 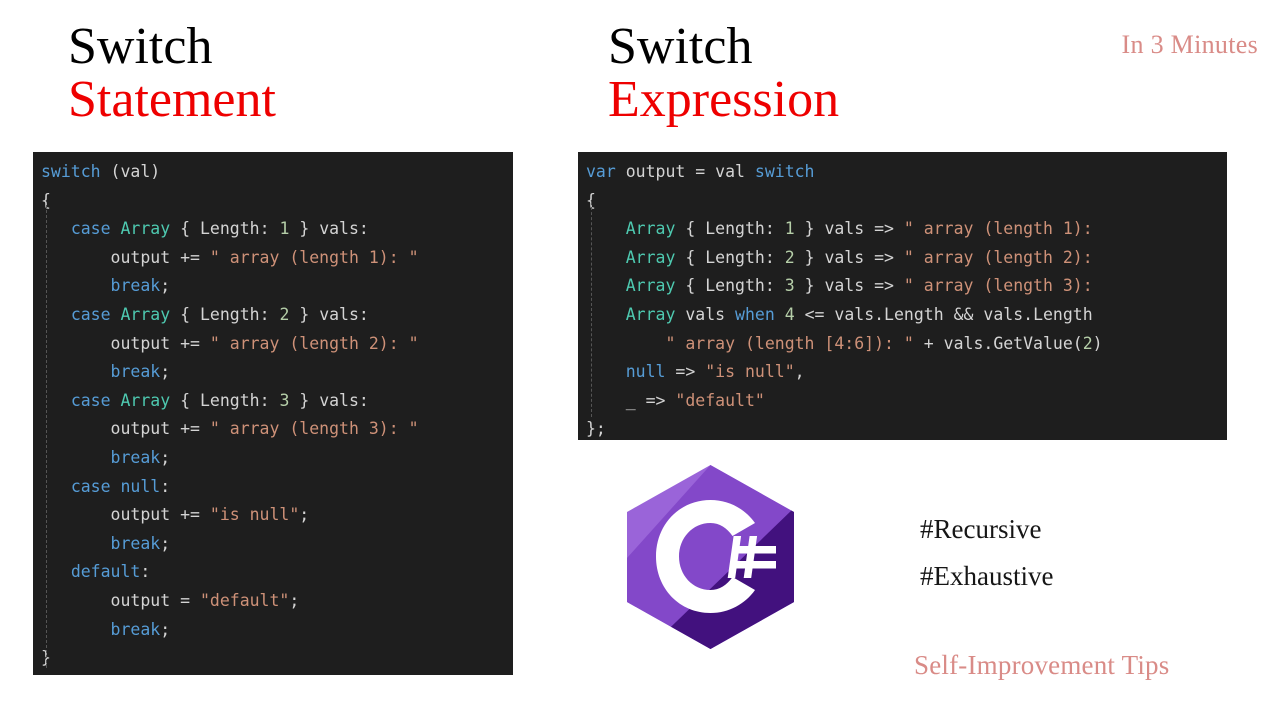 I want to click on hashtag-recursive: #Recursive, so click(x=981, y=529).